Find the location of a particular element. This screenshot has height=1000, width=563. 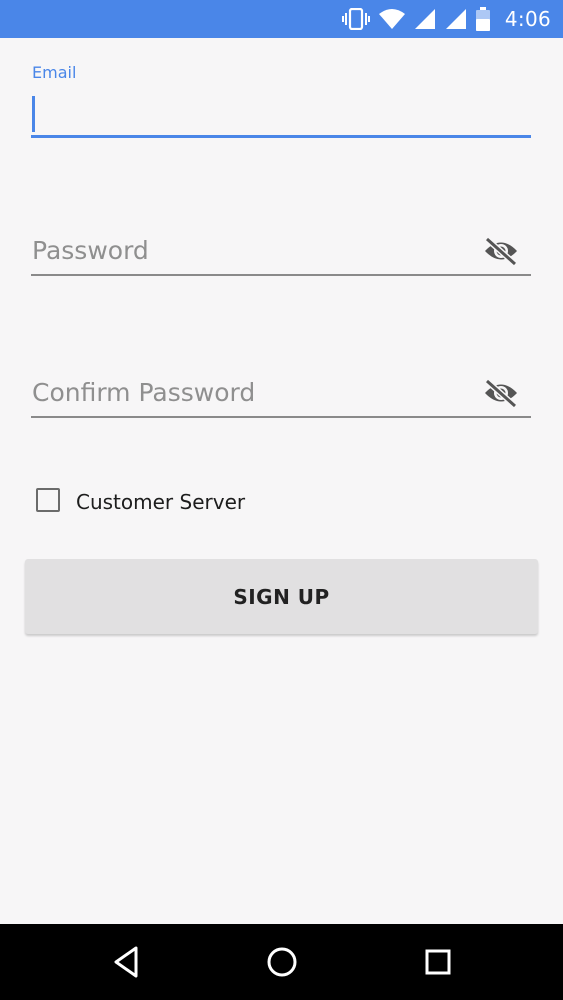

home-icon is located at coordinates (282, 962).